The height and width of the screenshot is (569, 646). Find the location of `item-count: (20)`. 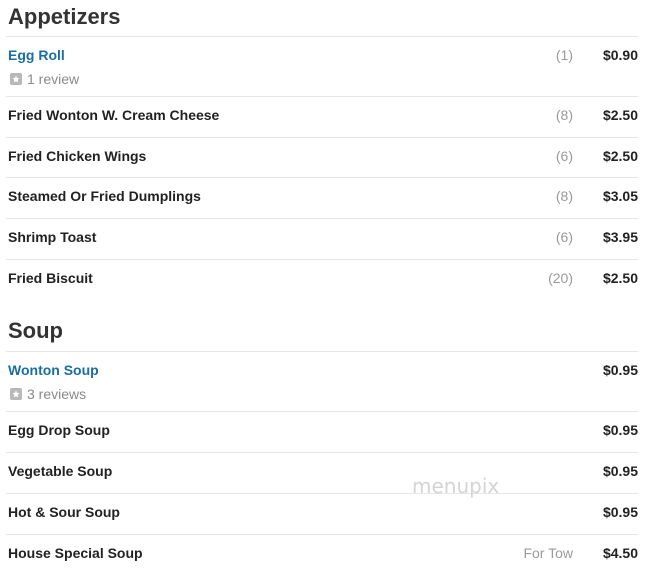

item-count: (20) is located at coordinates (560, 278).